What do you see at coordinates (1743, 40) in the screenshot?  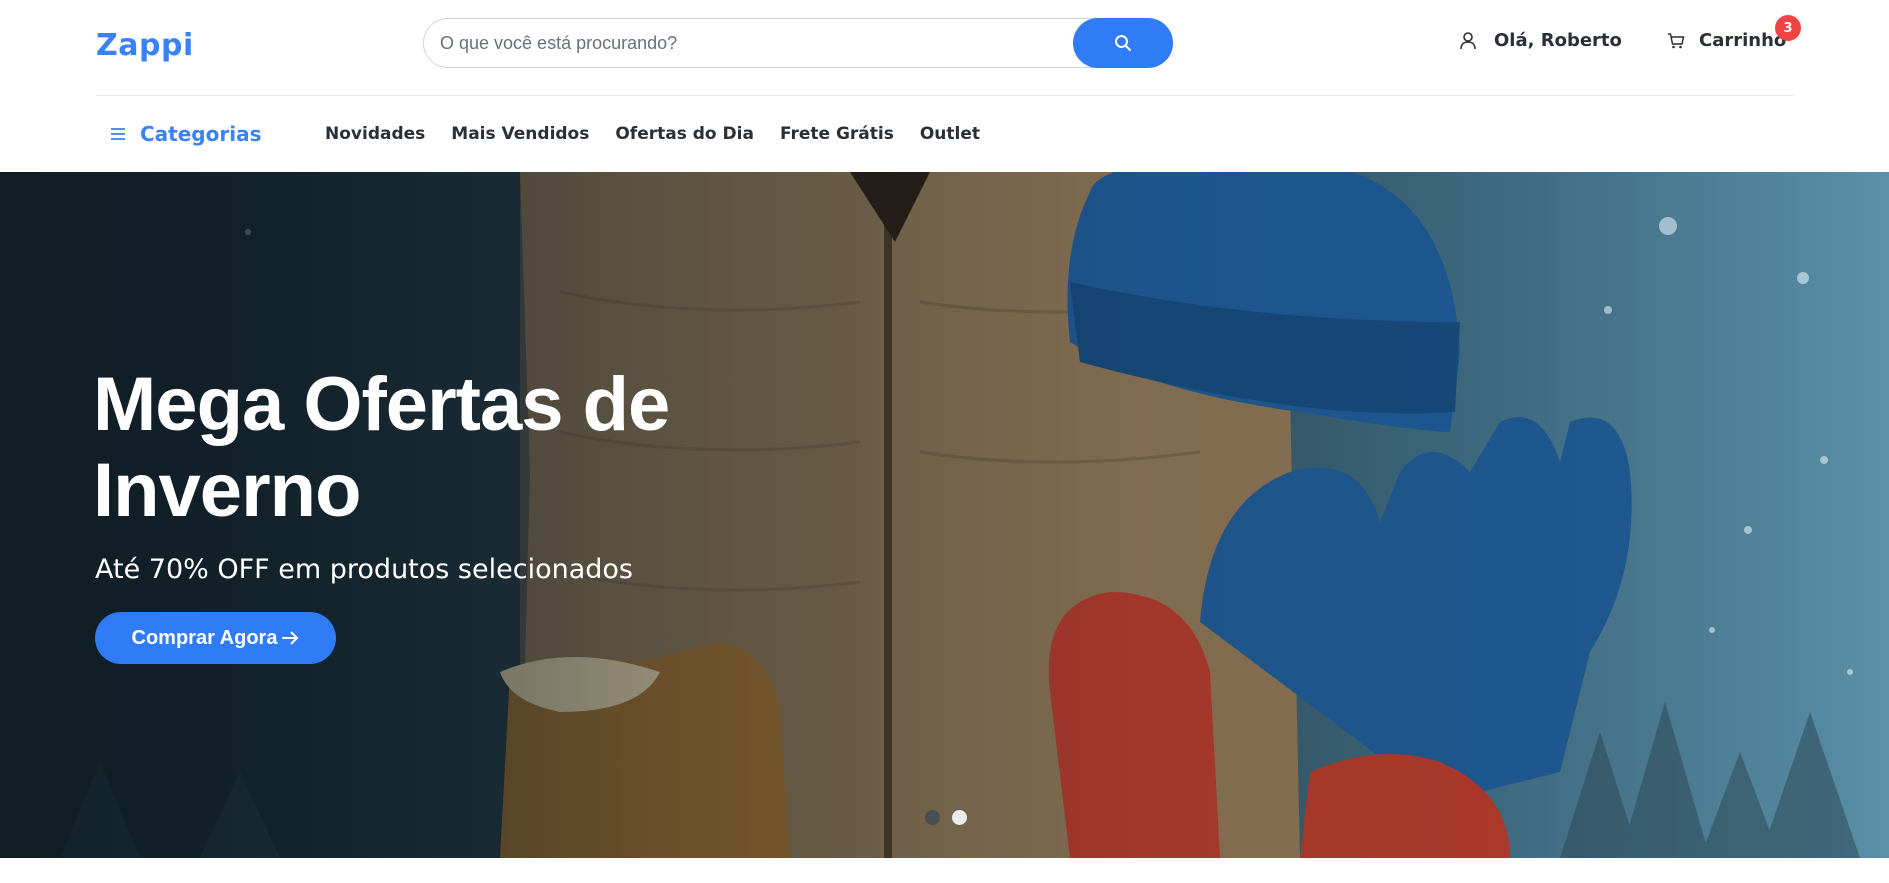 I see `cart-label: Carrinho` at bounding box center [1743, 40].